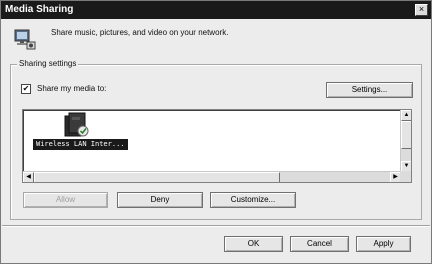 The image size is (432, 264). I want to click on separator, so click(216, 226).